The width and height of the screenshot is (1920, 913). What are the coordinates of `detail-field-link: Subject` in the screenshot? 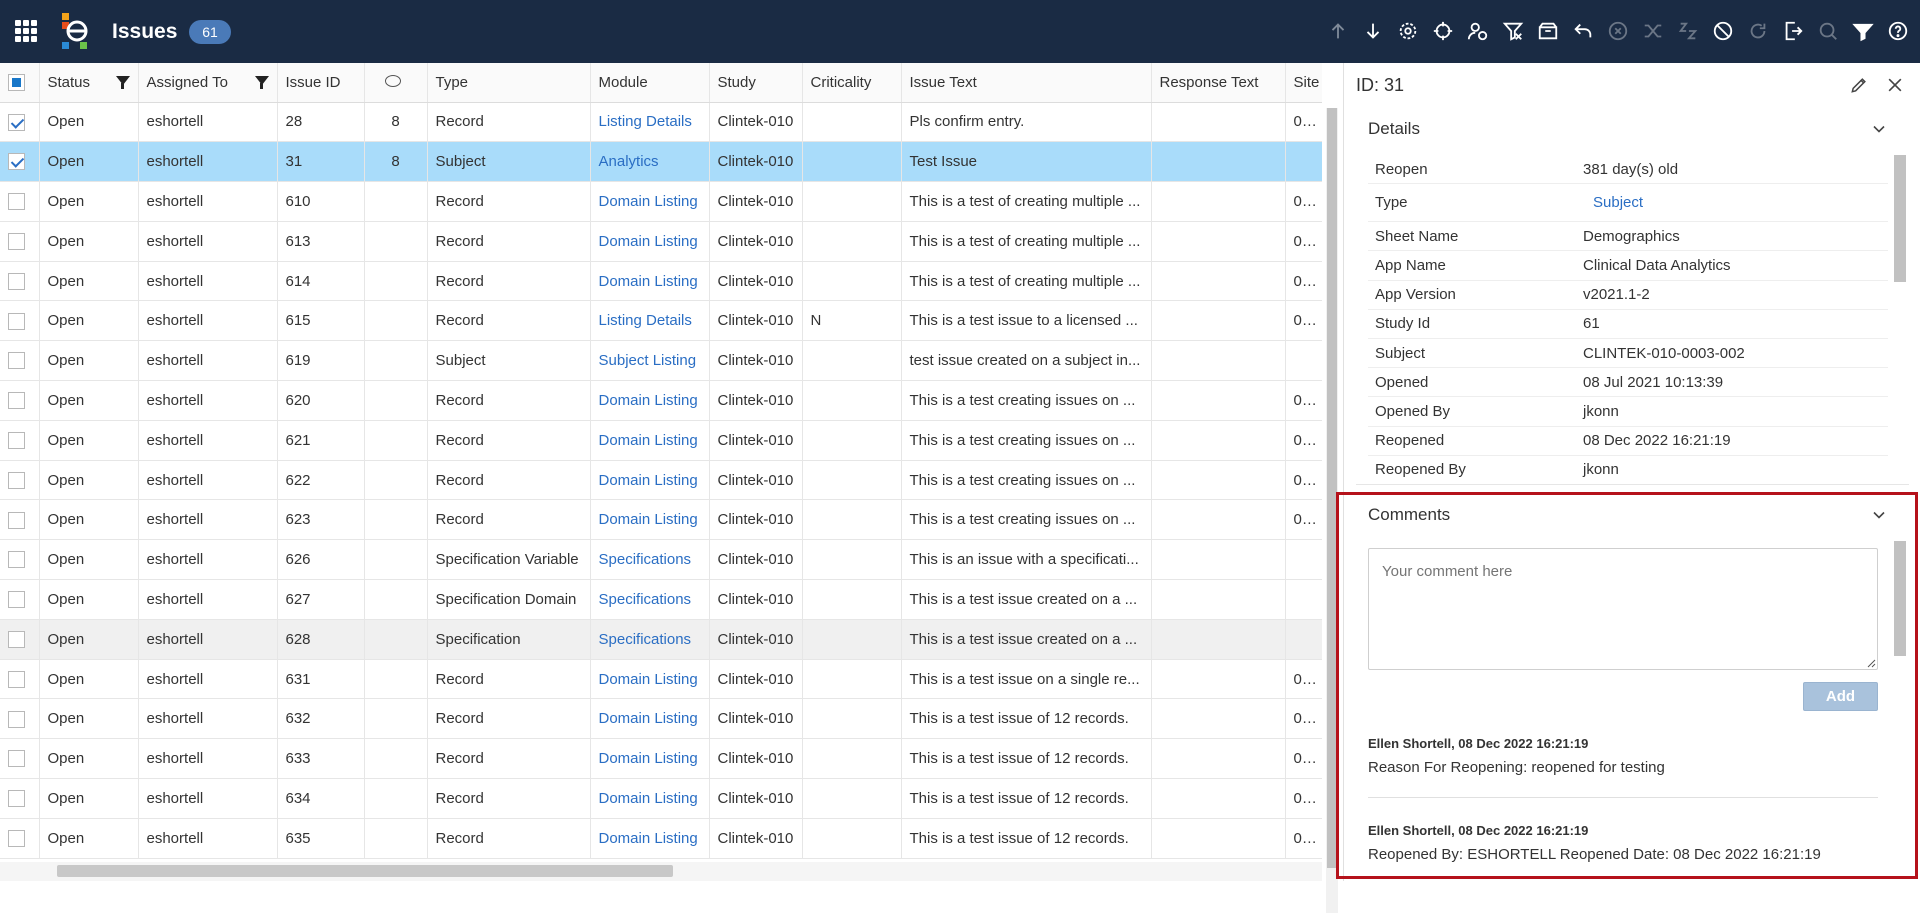 It's located at (1613, 202).